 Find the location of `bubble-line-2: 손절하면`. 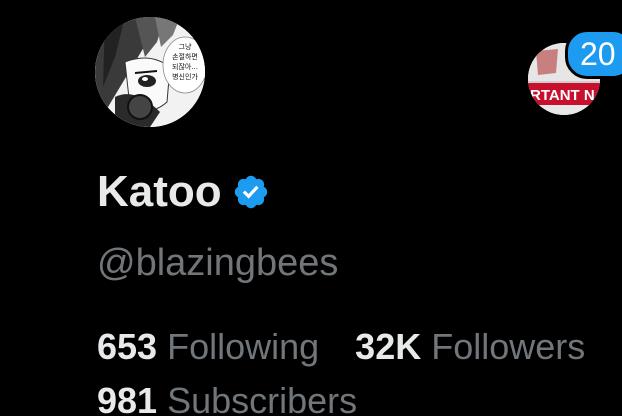

bubble-line-2: 손절하면 is located at coordinates (185, 56).